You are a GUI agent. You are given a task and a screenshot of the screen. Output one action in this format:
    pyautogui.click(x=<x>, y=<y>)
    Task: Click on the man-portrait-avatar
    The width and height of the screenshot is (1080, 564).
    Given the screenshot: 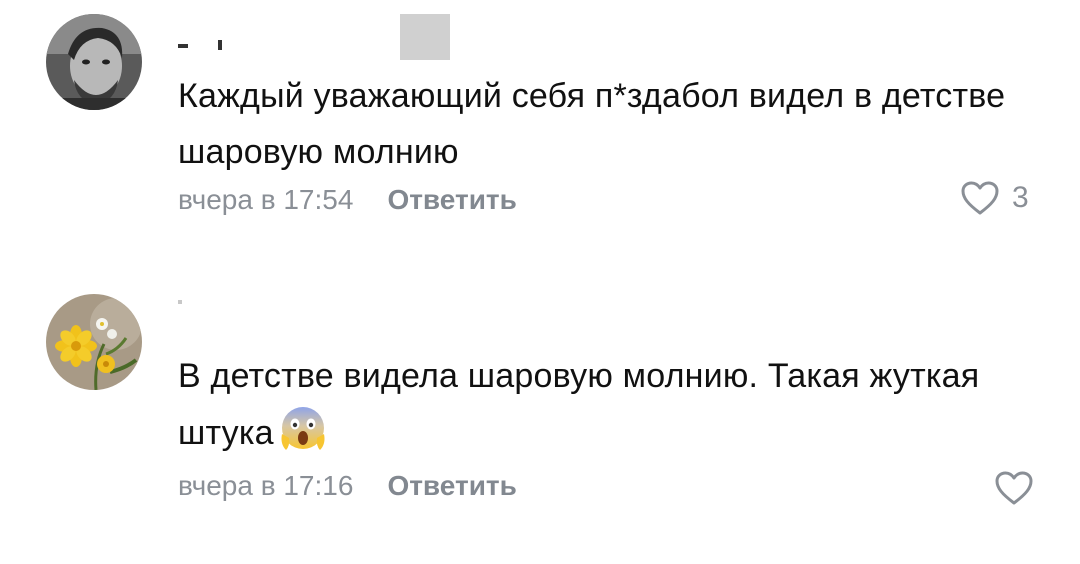 What is the action you would take?
    pyautogui.click(x=94, y=62)
    